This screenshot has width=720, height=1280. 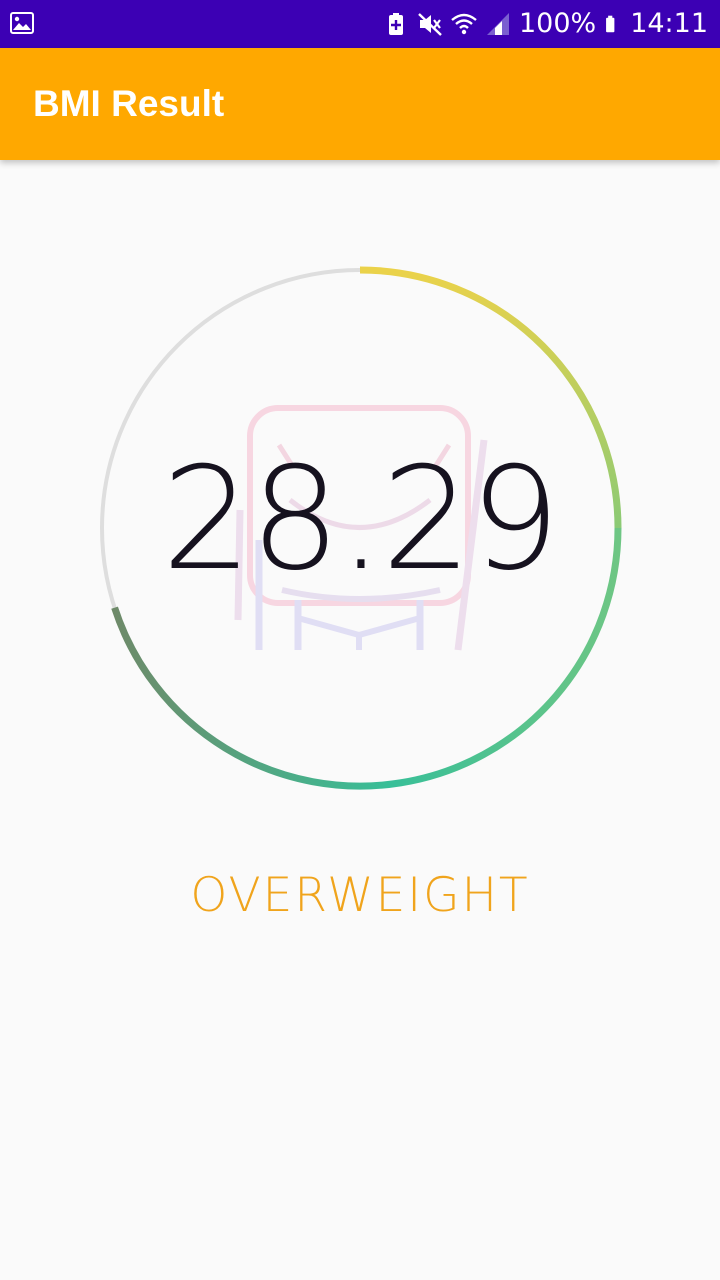 What do you see at coordinates (129, 103) in the screenshot?
I see `page-title: BMI Result` at bounding box center [129, 103].